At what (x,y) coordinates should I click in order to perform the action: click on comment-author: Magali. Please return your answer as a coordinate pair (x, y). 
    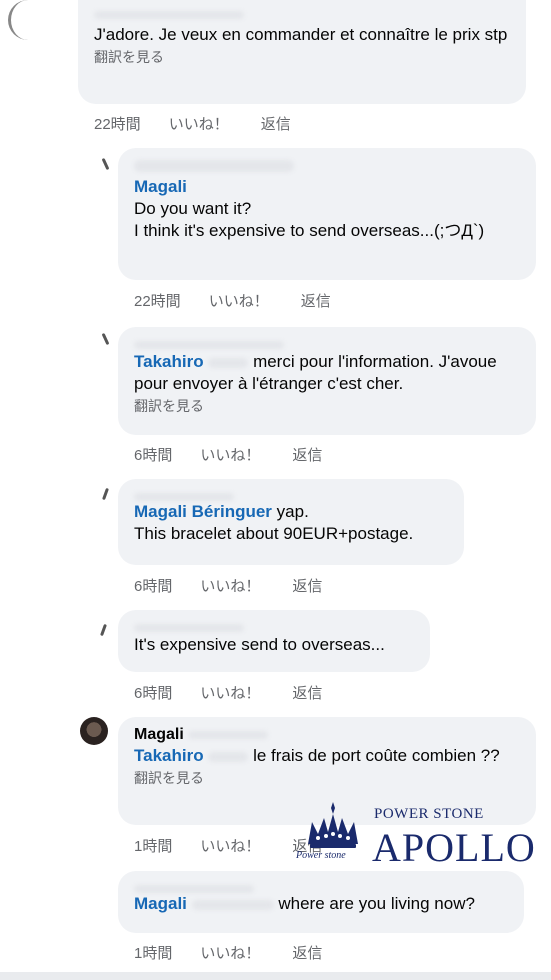
    Looking at the image, I should click on (159, 734).